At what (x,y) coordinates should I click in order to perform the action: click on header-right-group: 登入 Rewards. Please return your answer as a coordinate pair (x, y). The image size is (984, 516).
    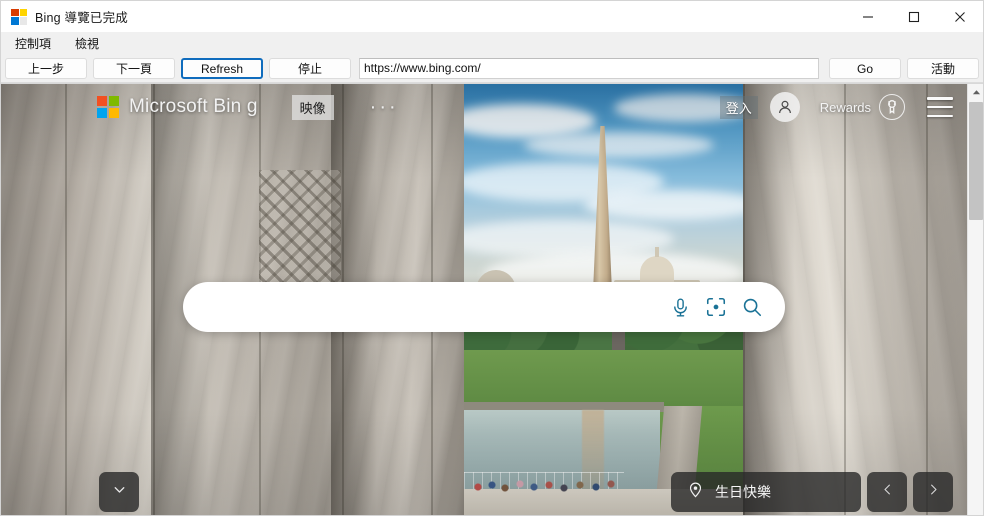
    Looking at the image, I should click on (836, 107).